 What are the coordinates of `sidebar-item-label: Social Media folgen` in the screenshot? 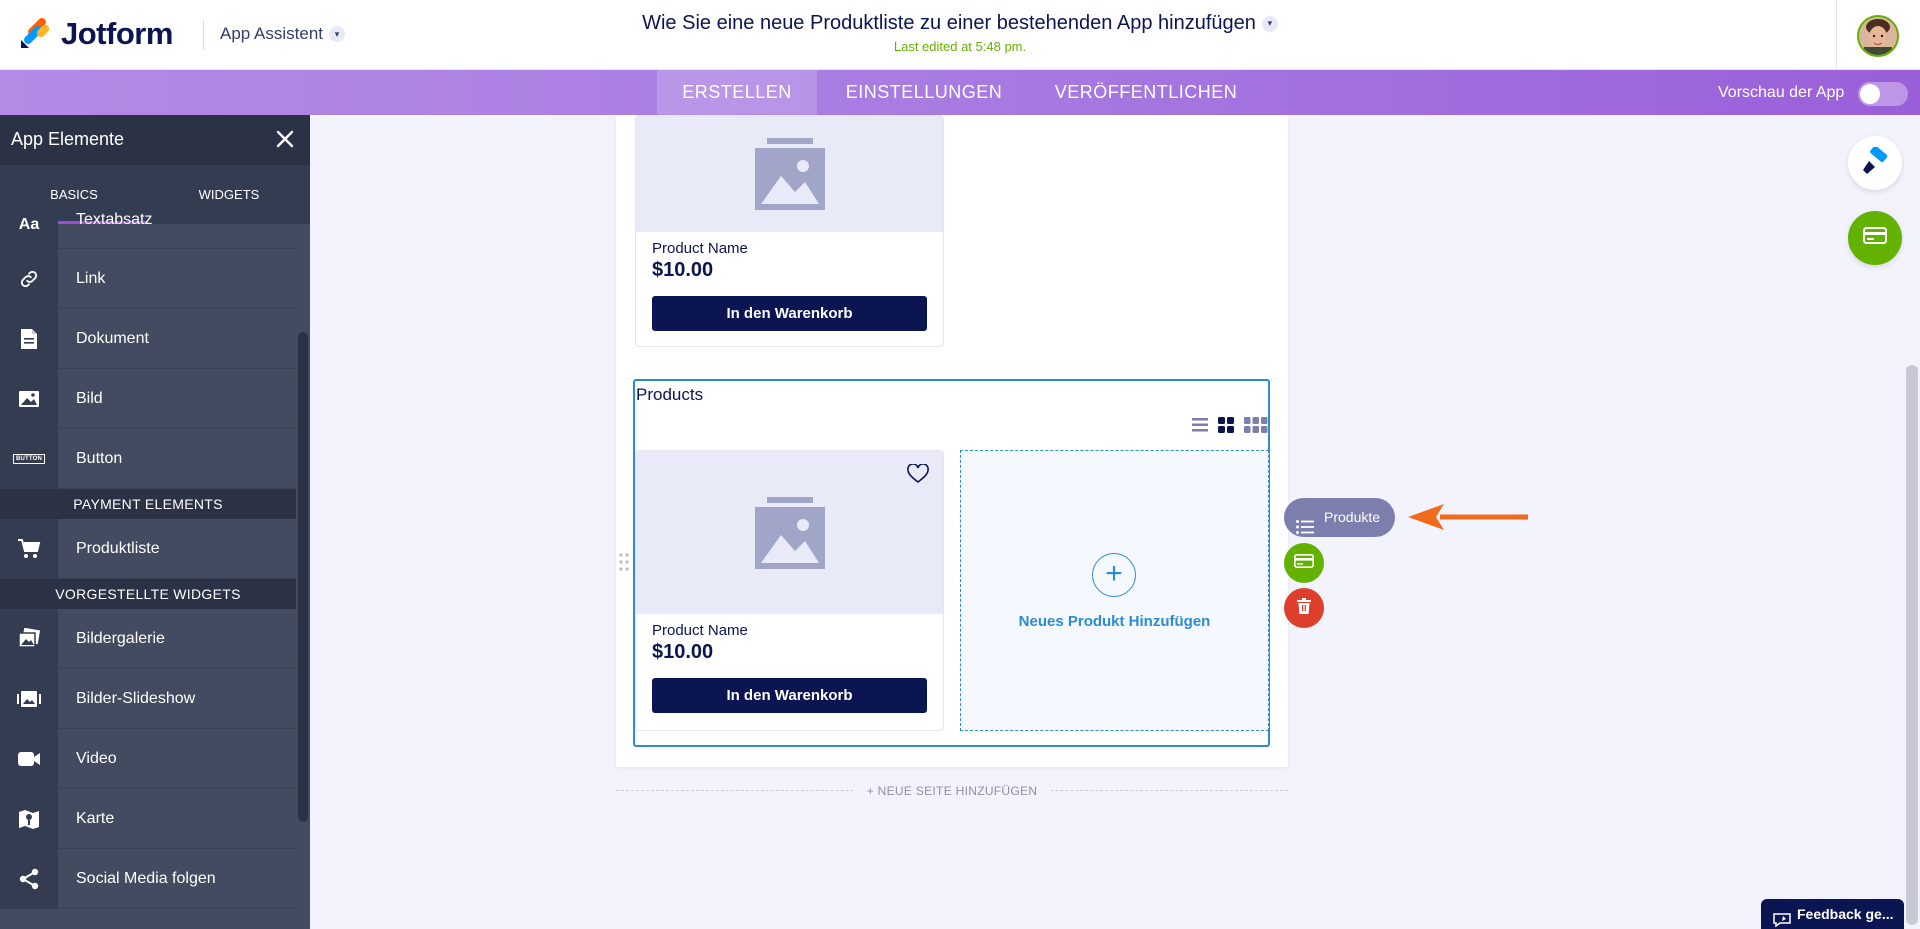 It's located at (146, 878).